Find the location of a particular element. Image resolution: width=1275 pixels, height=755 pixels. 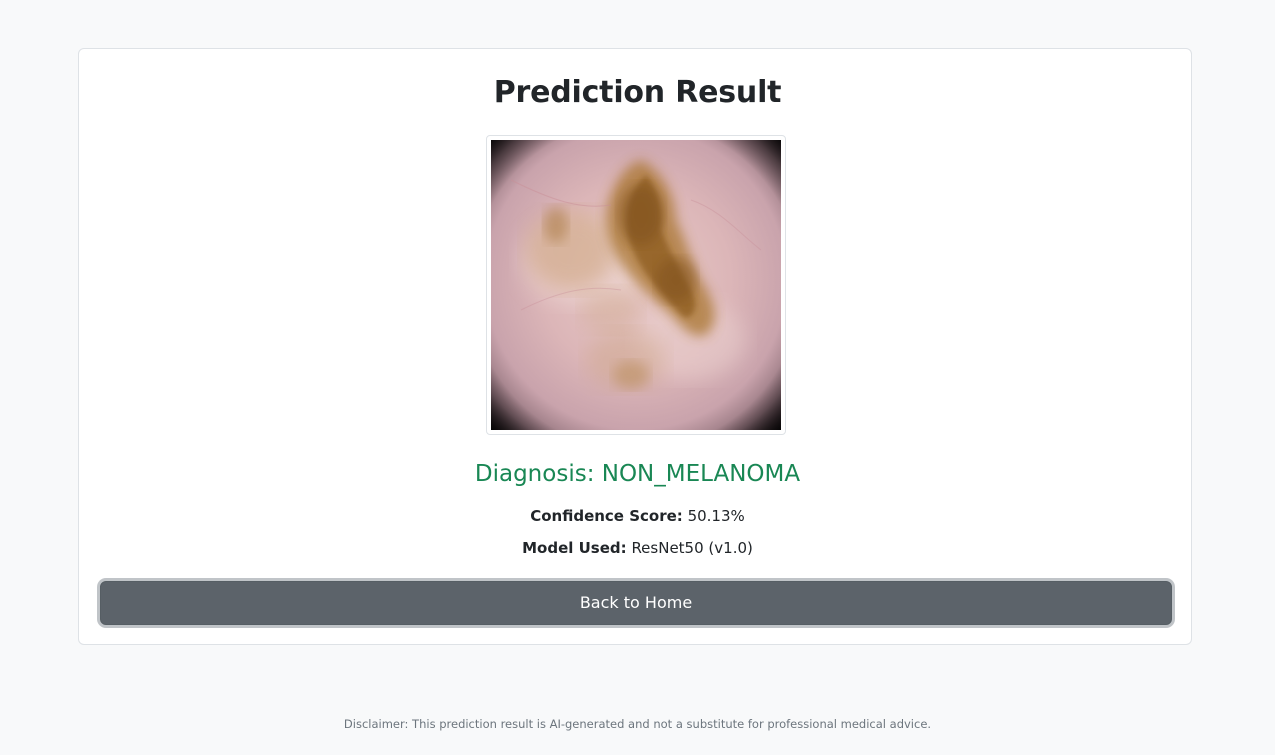

confidence-value: 50.13% is located at coordinates (716, 516).